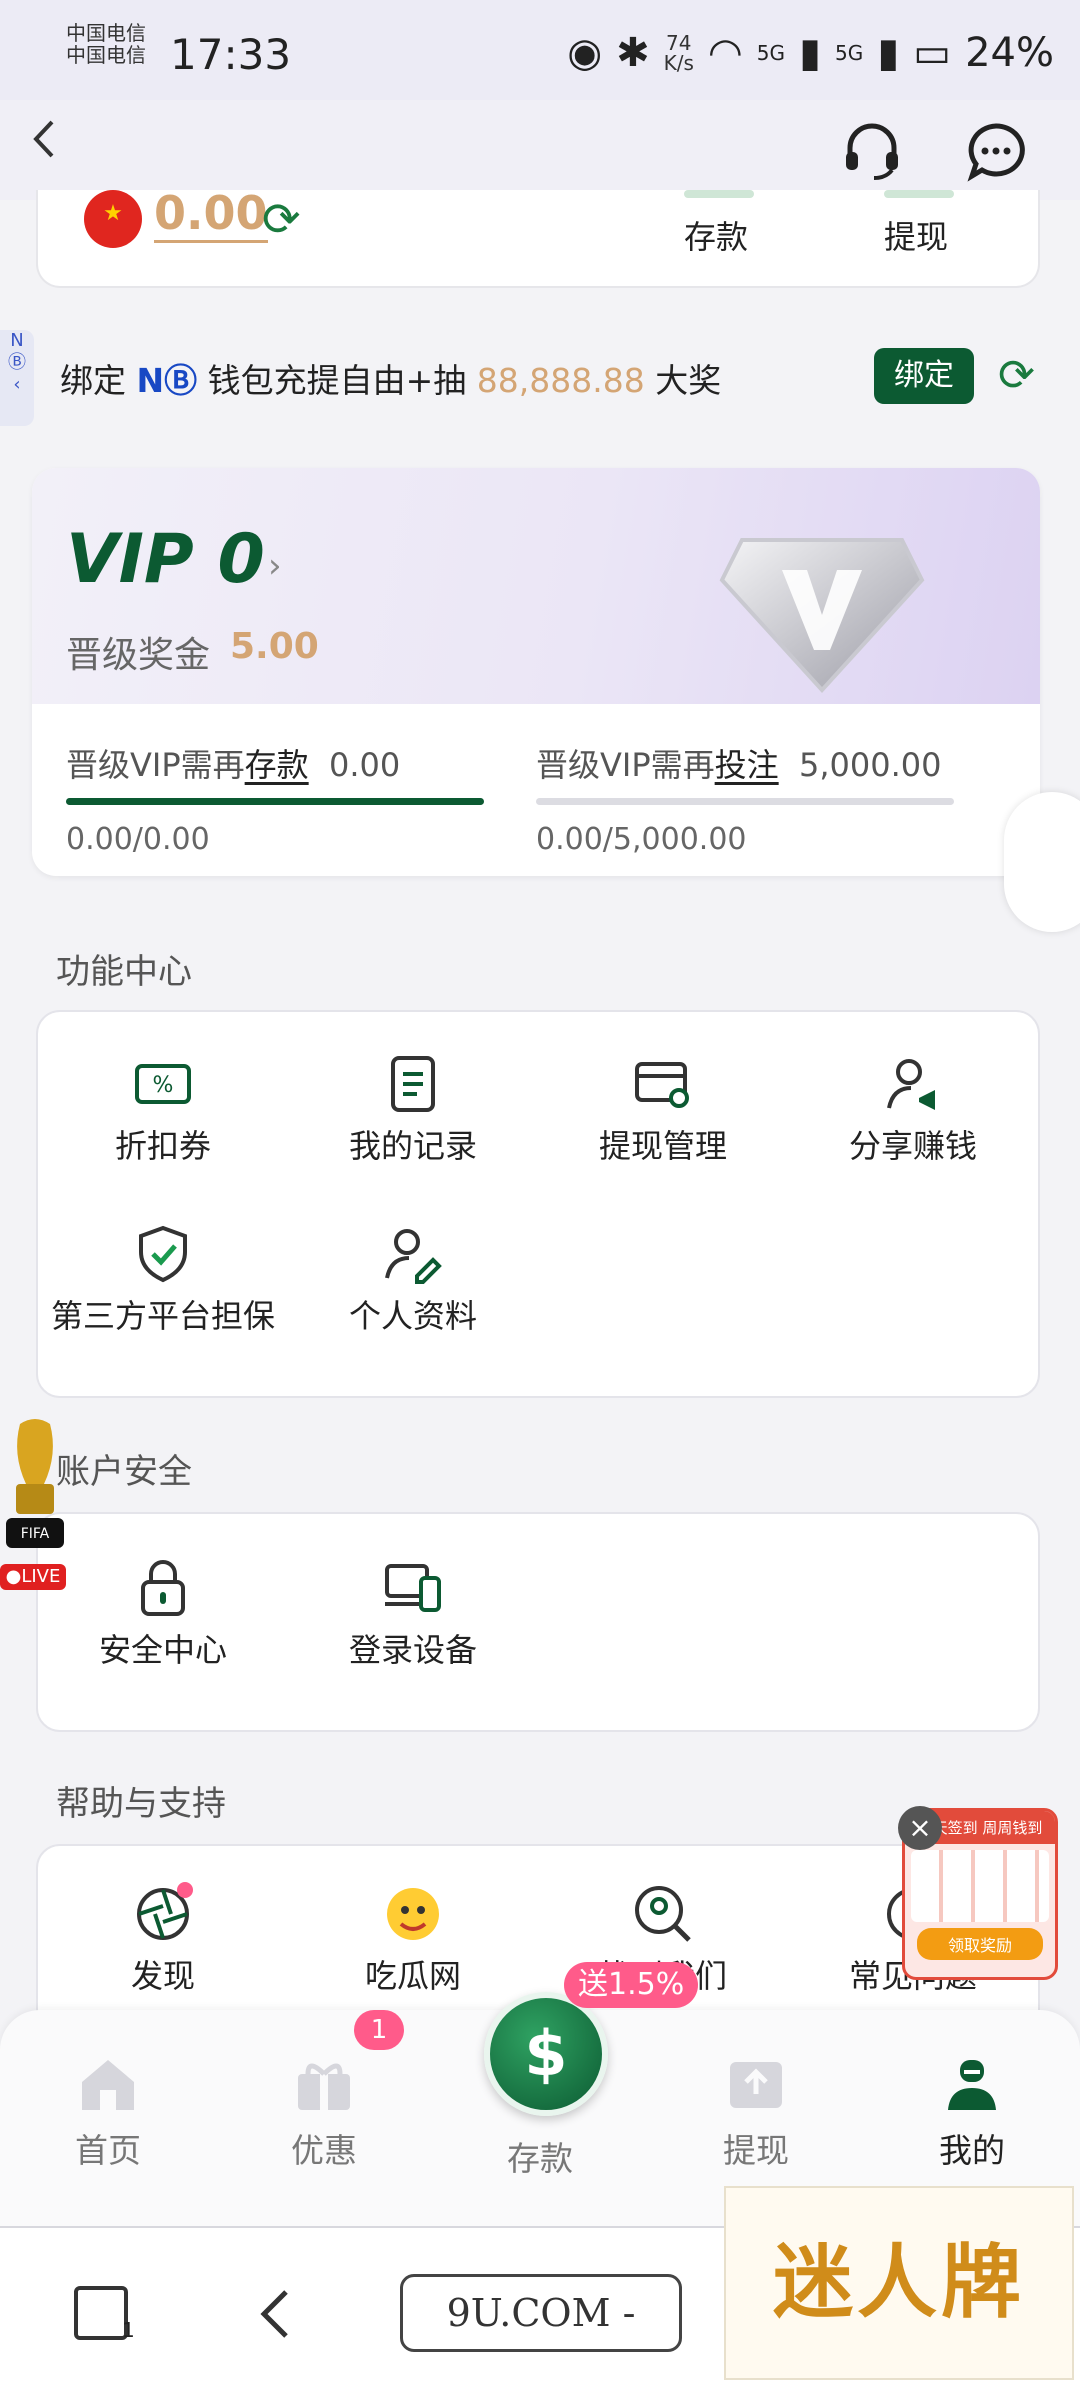 The image size is (1080, 2402). I want to click on clock: 17:33, so click(231, 54).